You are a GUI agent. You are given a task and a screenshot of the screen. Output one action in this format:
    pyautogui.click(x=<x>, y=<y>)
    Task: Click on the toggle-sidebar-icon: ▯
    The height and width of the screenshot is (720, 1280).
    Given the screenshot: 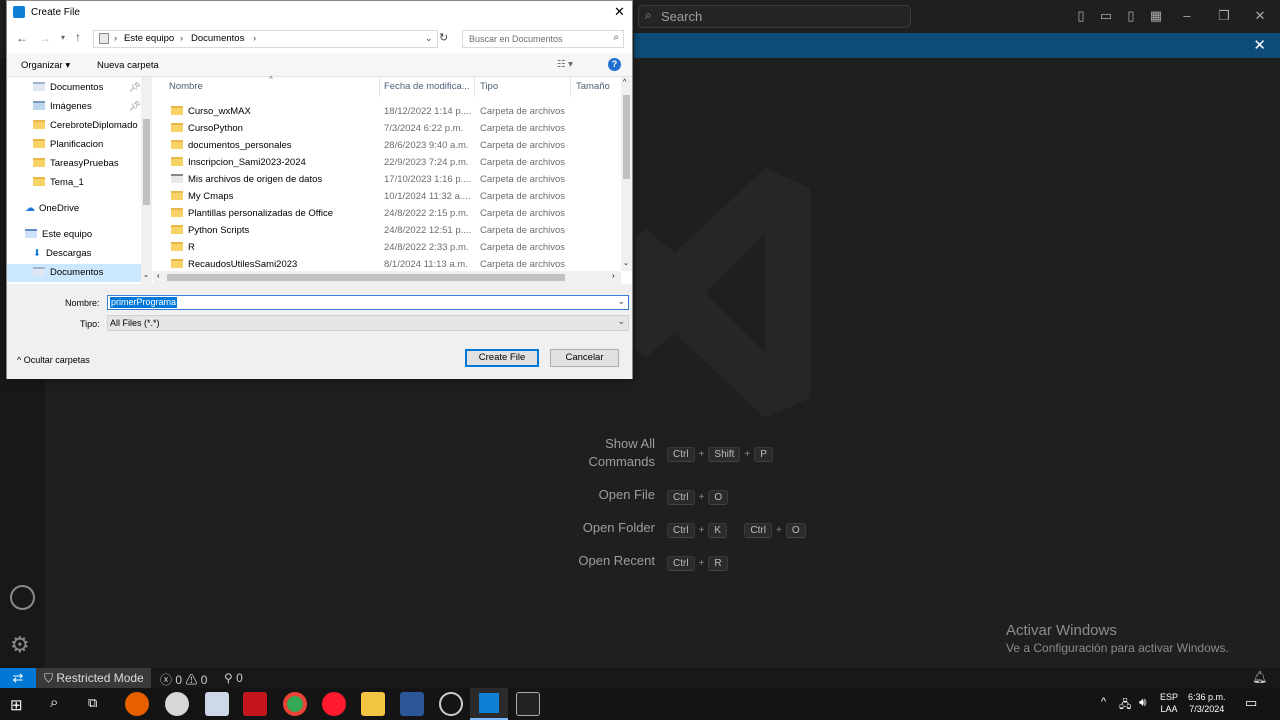 What is the action you would take?
    pyautogui.click(x=1081, y=16)
    